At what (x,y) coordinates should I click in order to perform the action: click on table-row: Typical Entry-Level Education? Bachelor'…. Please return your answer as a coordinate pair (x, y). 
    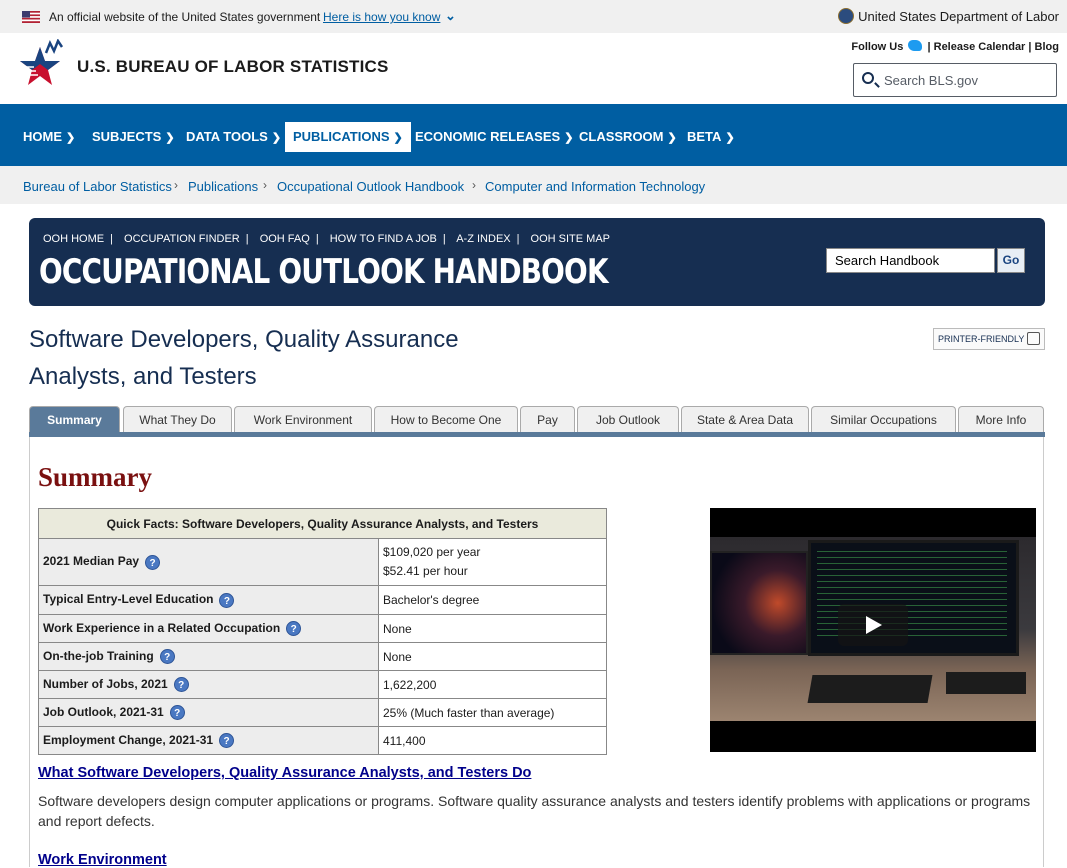
    Looking at the image, I should click on (322, 600).